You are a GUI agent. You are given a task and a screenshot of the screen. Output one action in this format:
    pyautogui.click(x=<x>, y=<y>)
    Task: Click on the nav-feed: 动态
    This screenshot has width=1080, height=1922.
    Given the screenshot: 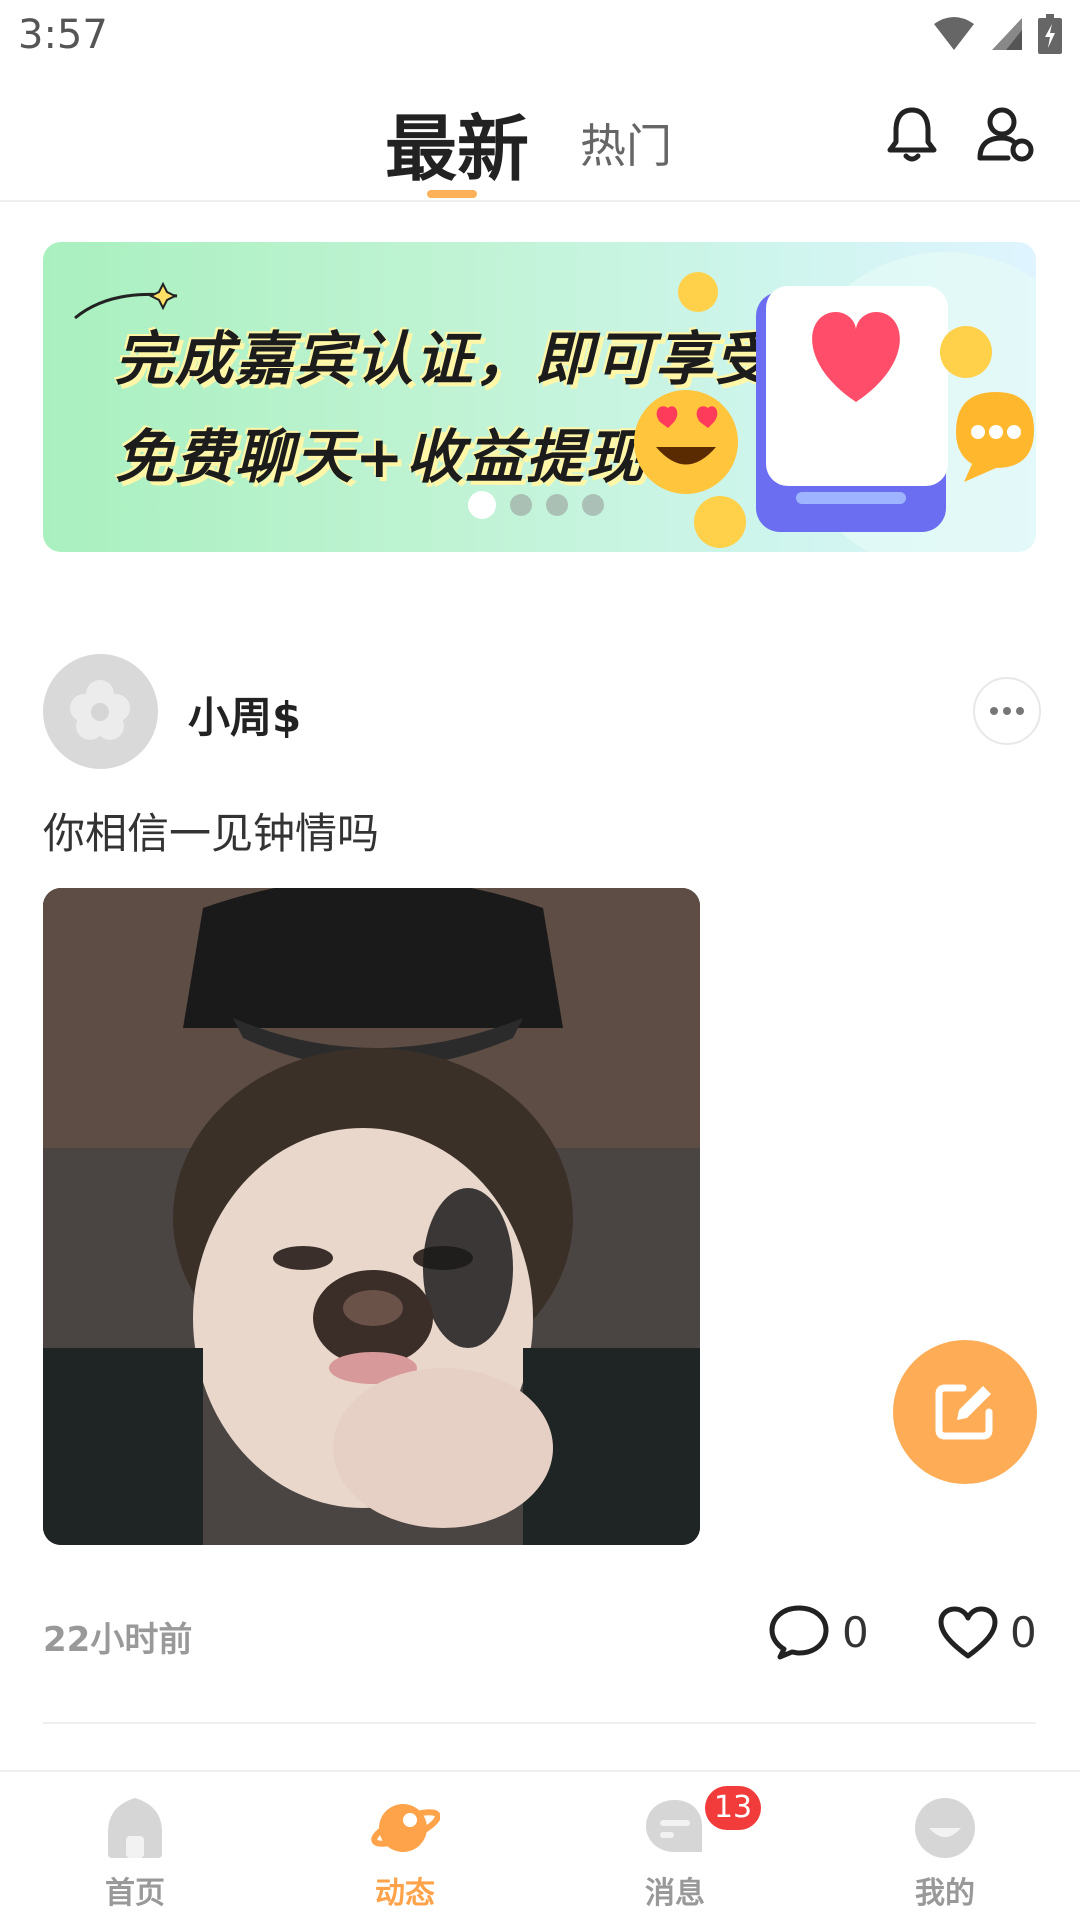 What is the action you would take?
    pyautogui.click(x=405, y=1852)
    